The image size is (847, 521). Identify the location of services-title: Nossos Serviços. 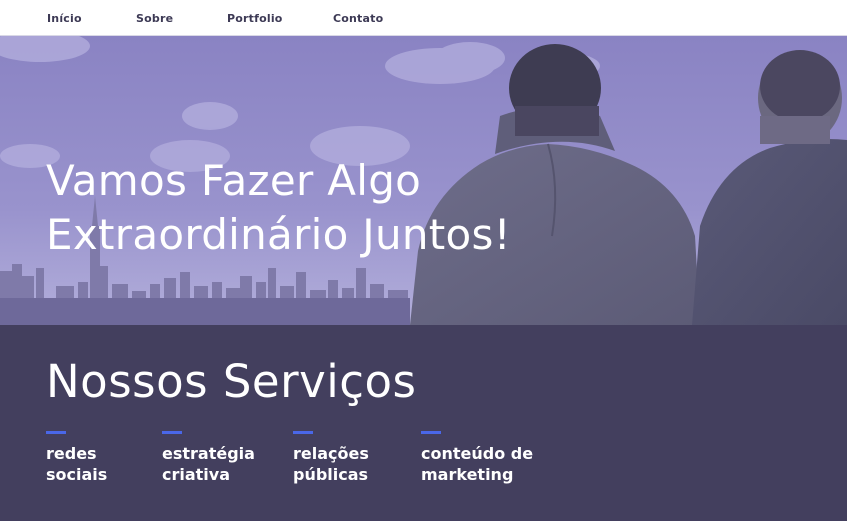
(231, 381).